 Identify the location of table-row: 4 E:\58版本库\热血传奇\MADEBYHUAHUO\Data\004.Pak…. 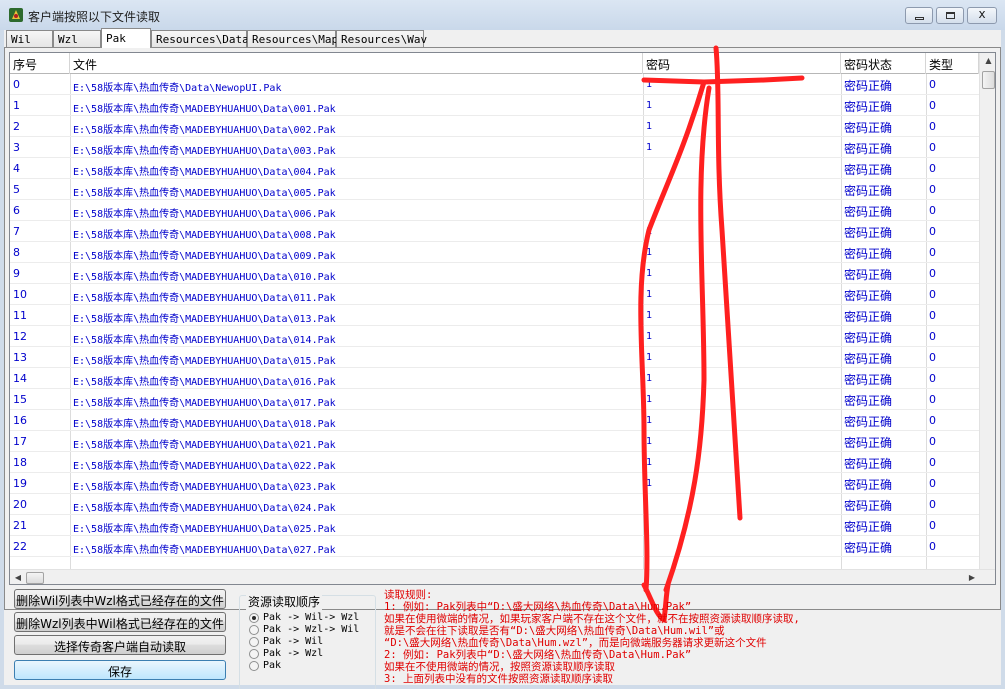
(494, 168).